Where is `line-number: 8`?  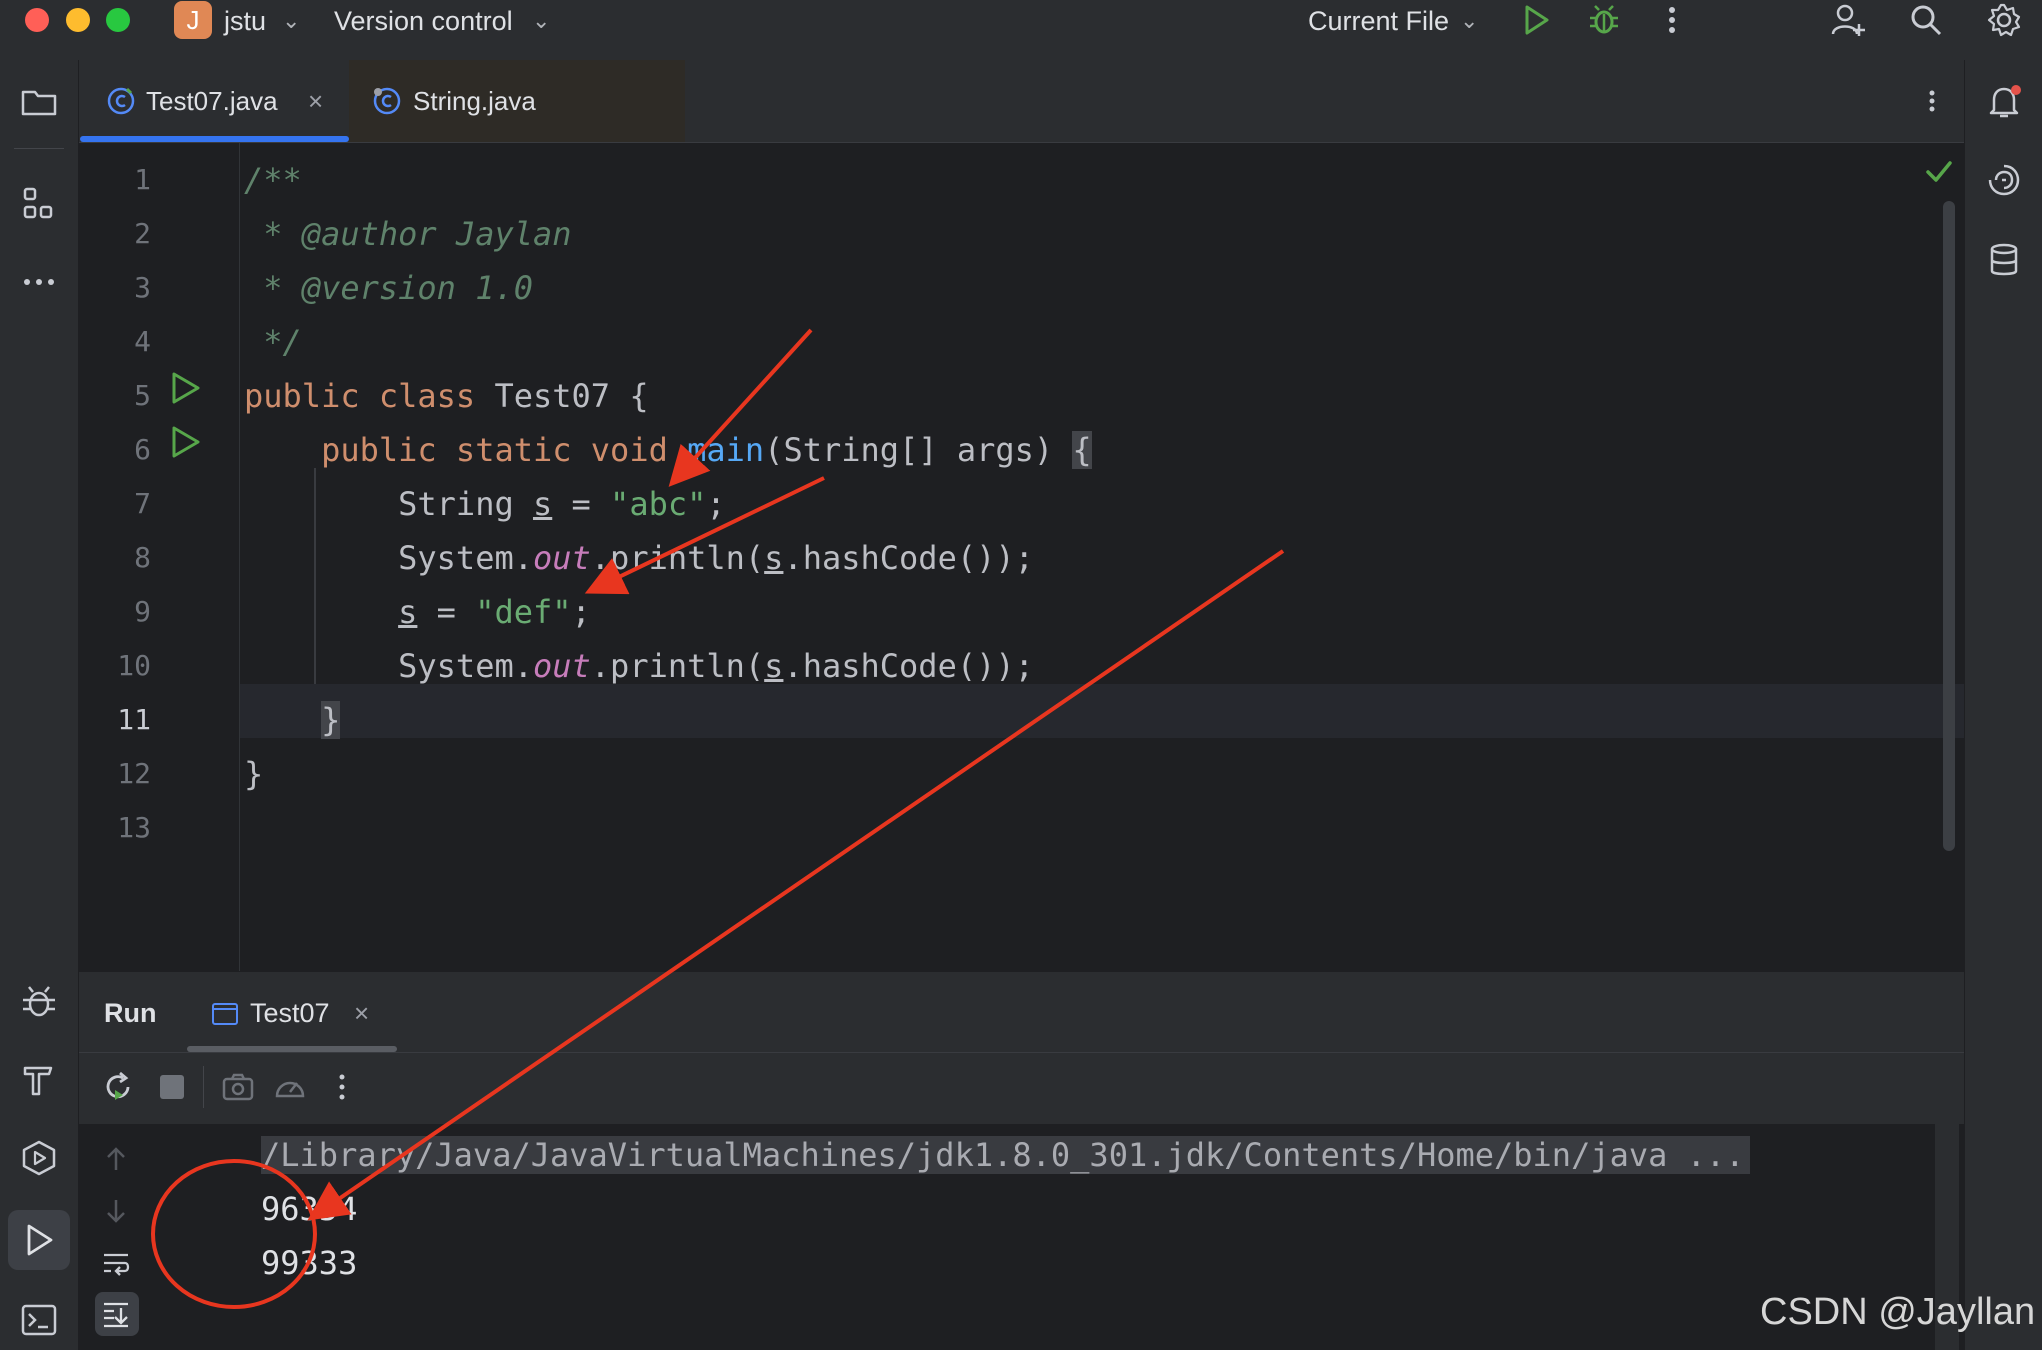
line-number: 8 is located at coordinates (142, 557).